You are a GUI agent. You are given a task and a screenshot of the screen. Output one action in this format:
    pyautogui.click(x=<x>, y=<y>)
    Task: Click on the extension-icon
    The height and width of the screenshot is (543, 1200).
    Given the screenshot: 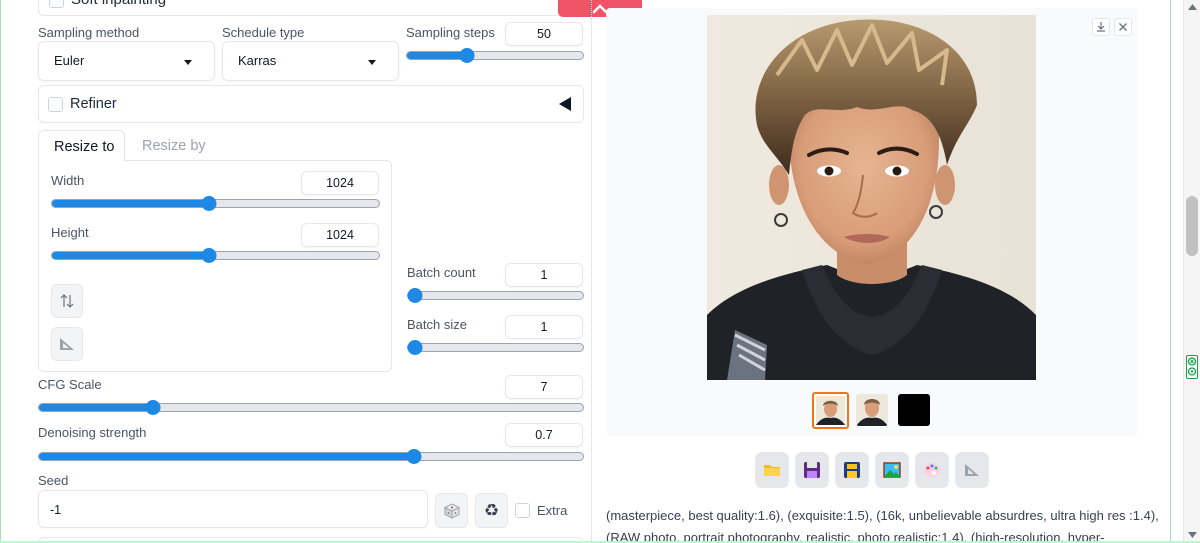 What is the action you would take?
    pyautogui.click(x=1192, y=366)
    